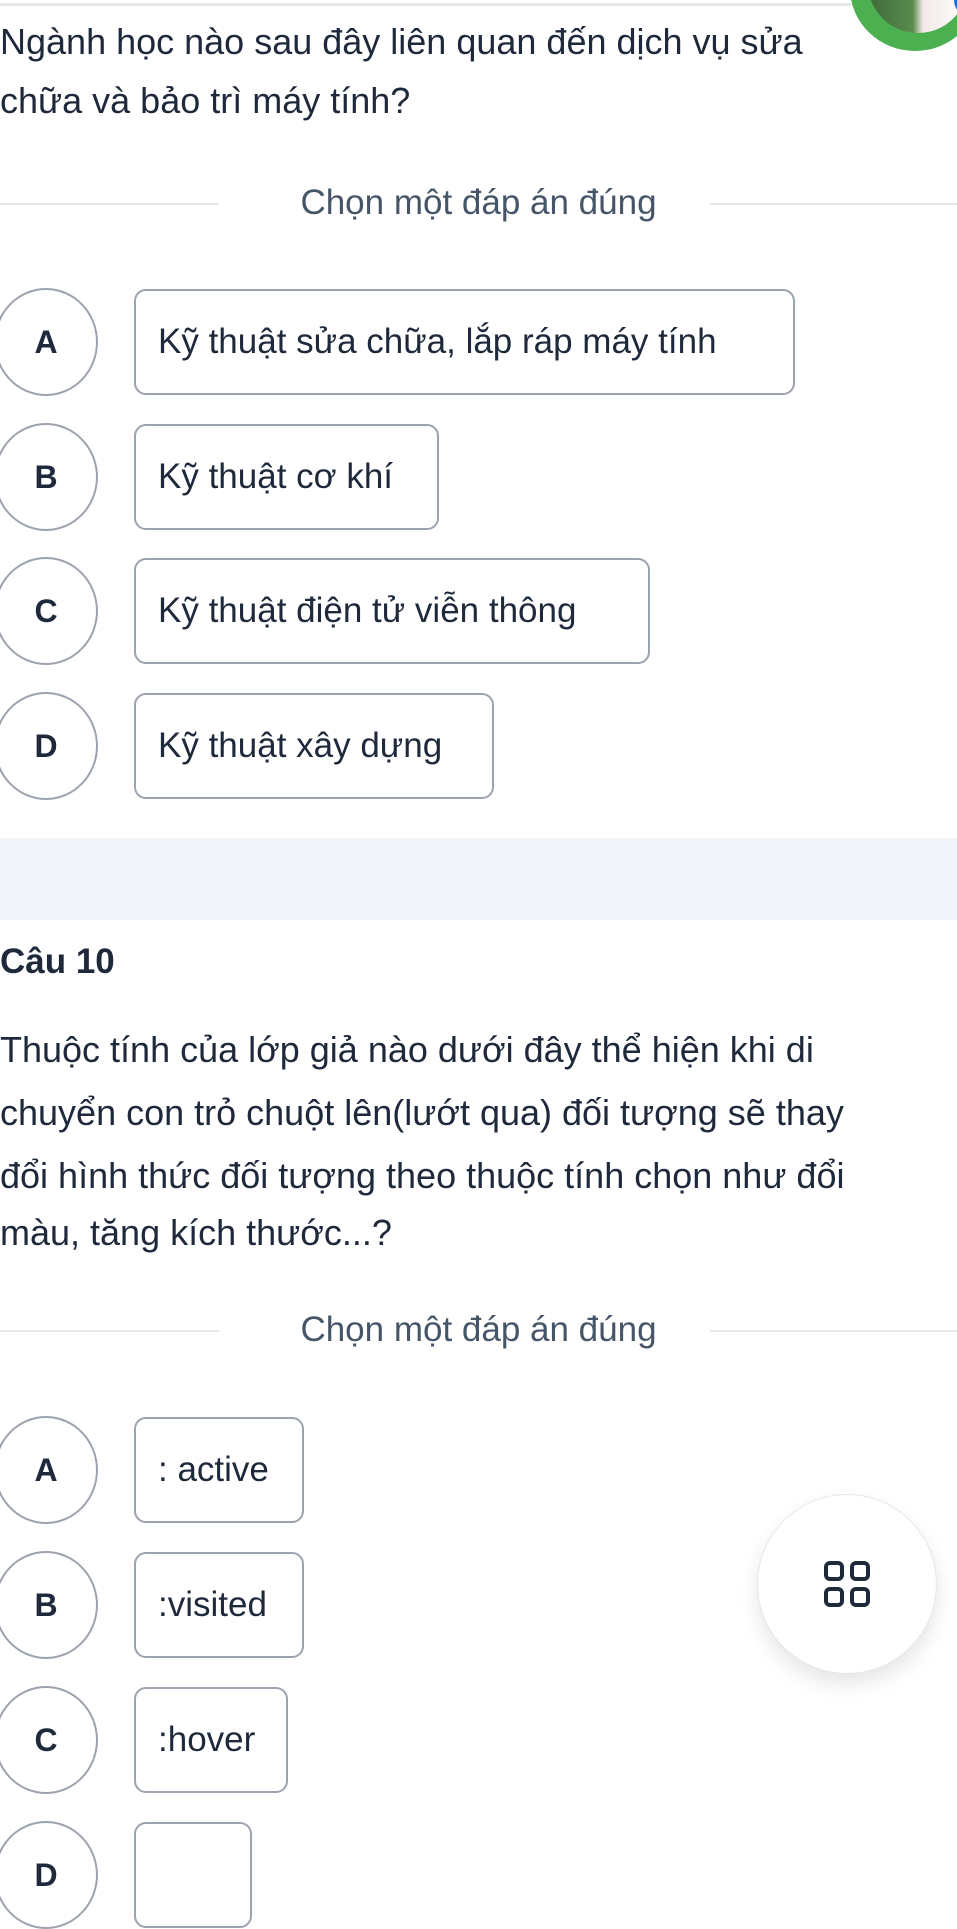 The width and height of the screenshot is (957, 1929). What do you see at coordinates (219, 1470) in the screenshot?
I see `option-a: : active` at bounding box center [219, 1470].